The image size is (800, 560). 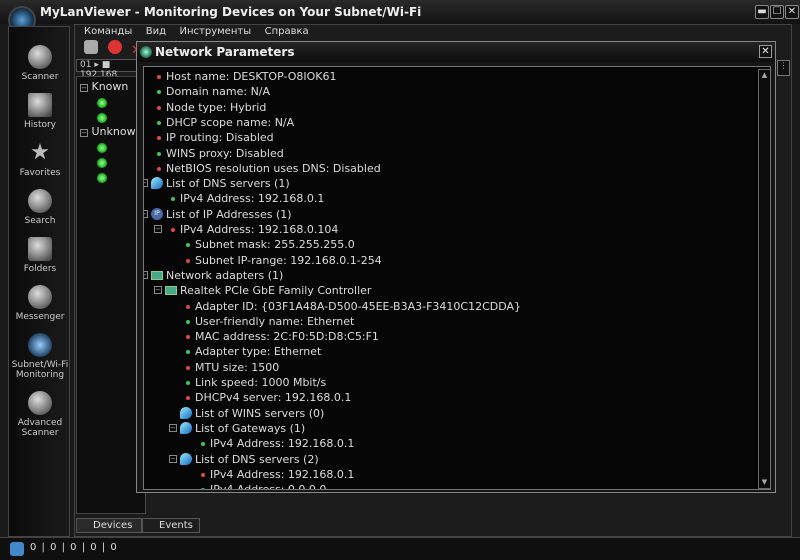 What do you see at coordinates (777, 12) in the screenshot?
I see `maximize-button: ☐` at bounding box center [777, 12].